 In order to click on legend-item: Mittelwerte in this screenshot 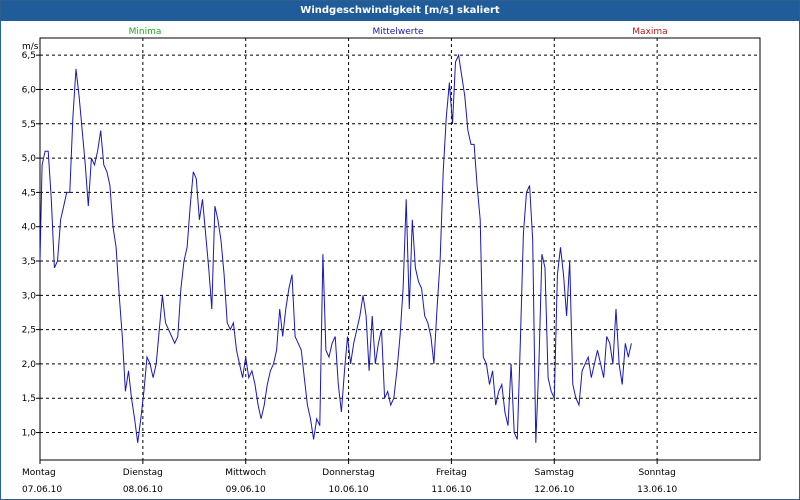, I will do `click(397, 32)`.